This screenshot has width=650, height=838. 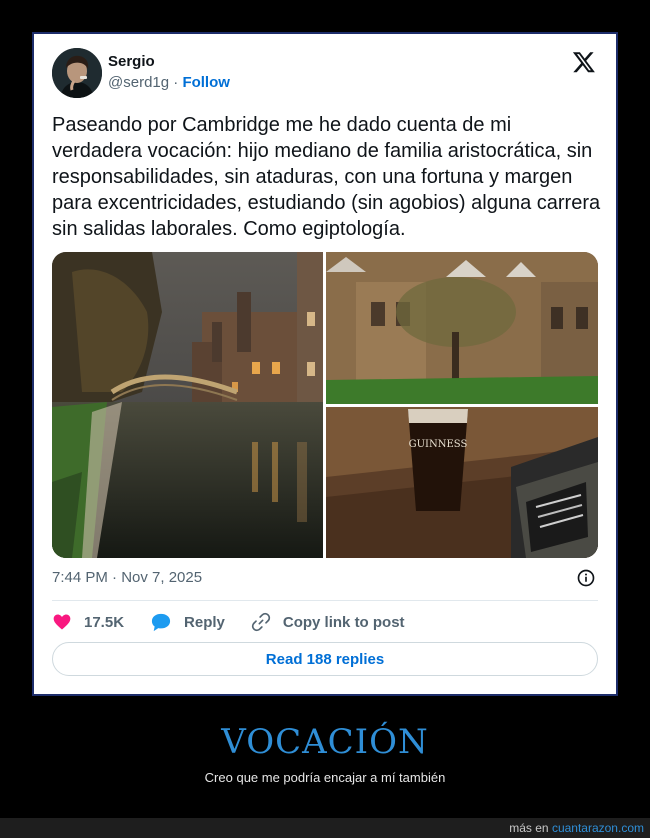 I want to click on like-button: 17.5K, so click(x=88, y=622).